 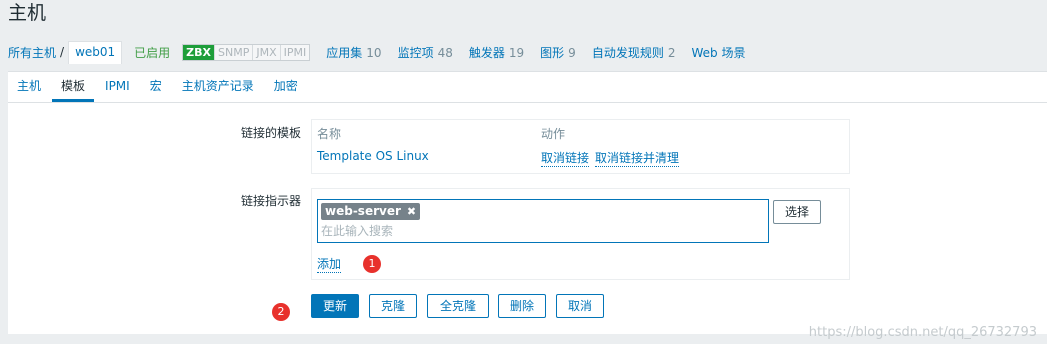 I want to click on watermark-text: https://blog.csdn.net/qq_26732793, so click(x=922, y=332).